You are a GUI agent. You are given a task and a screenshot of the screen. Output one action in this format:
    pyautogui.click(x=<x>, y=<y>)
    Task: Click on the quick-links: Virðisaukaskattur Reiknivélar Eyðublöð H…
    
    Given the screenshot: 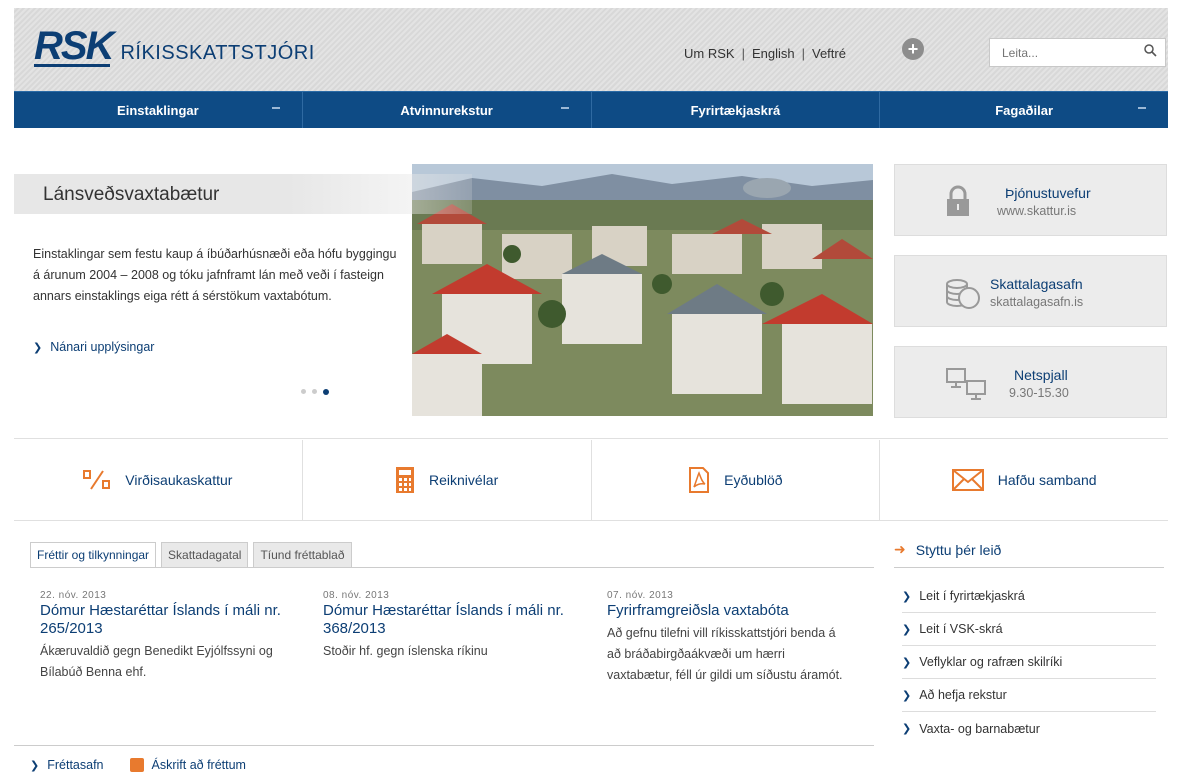 What is the action you would take?
    pyautogui.click(x=591, y=480)
    